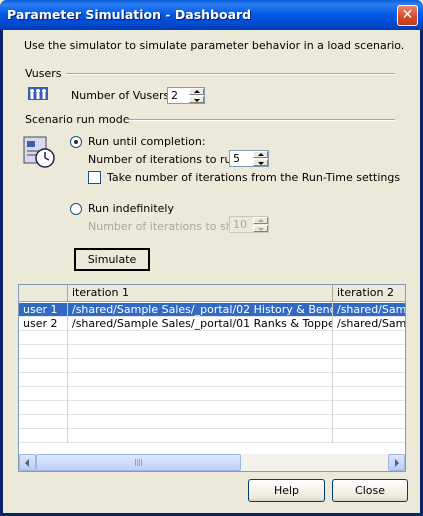 The height and width of the screenshot is (516, 423). What do you see at coordinates (174, 95) in the screenshot?
I see `number-of-vusers-value: 2` at bounding box center [174, 95].